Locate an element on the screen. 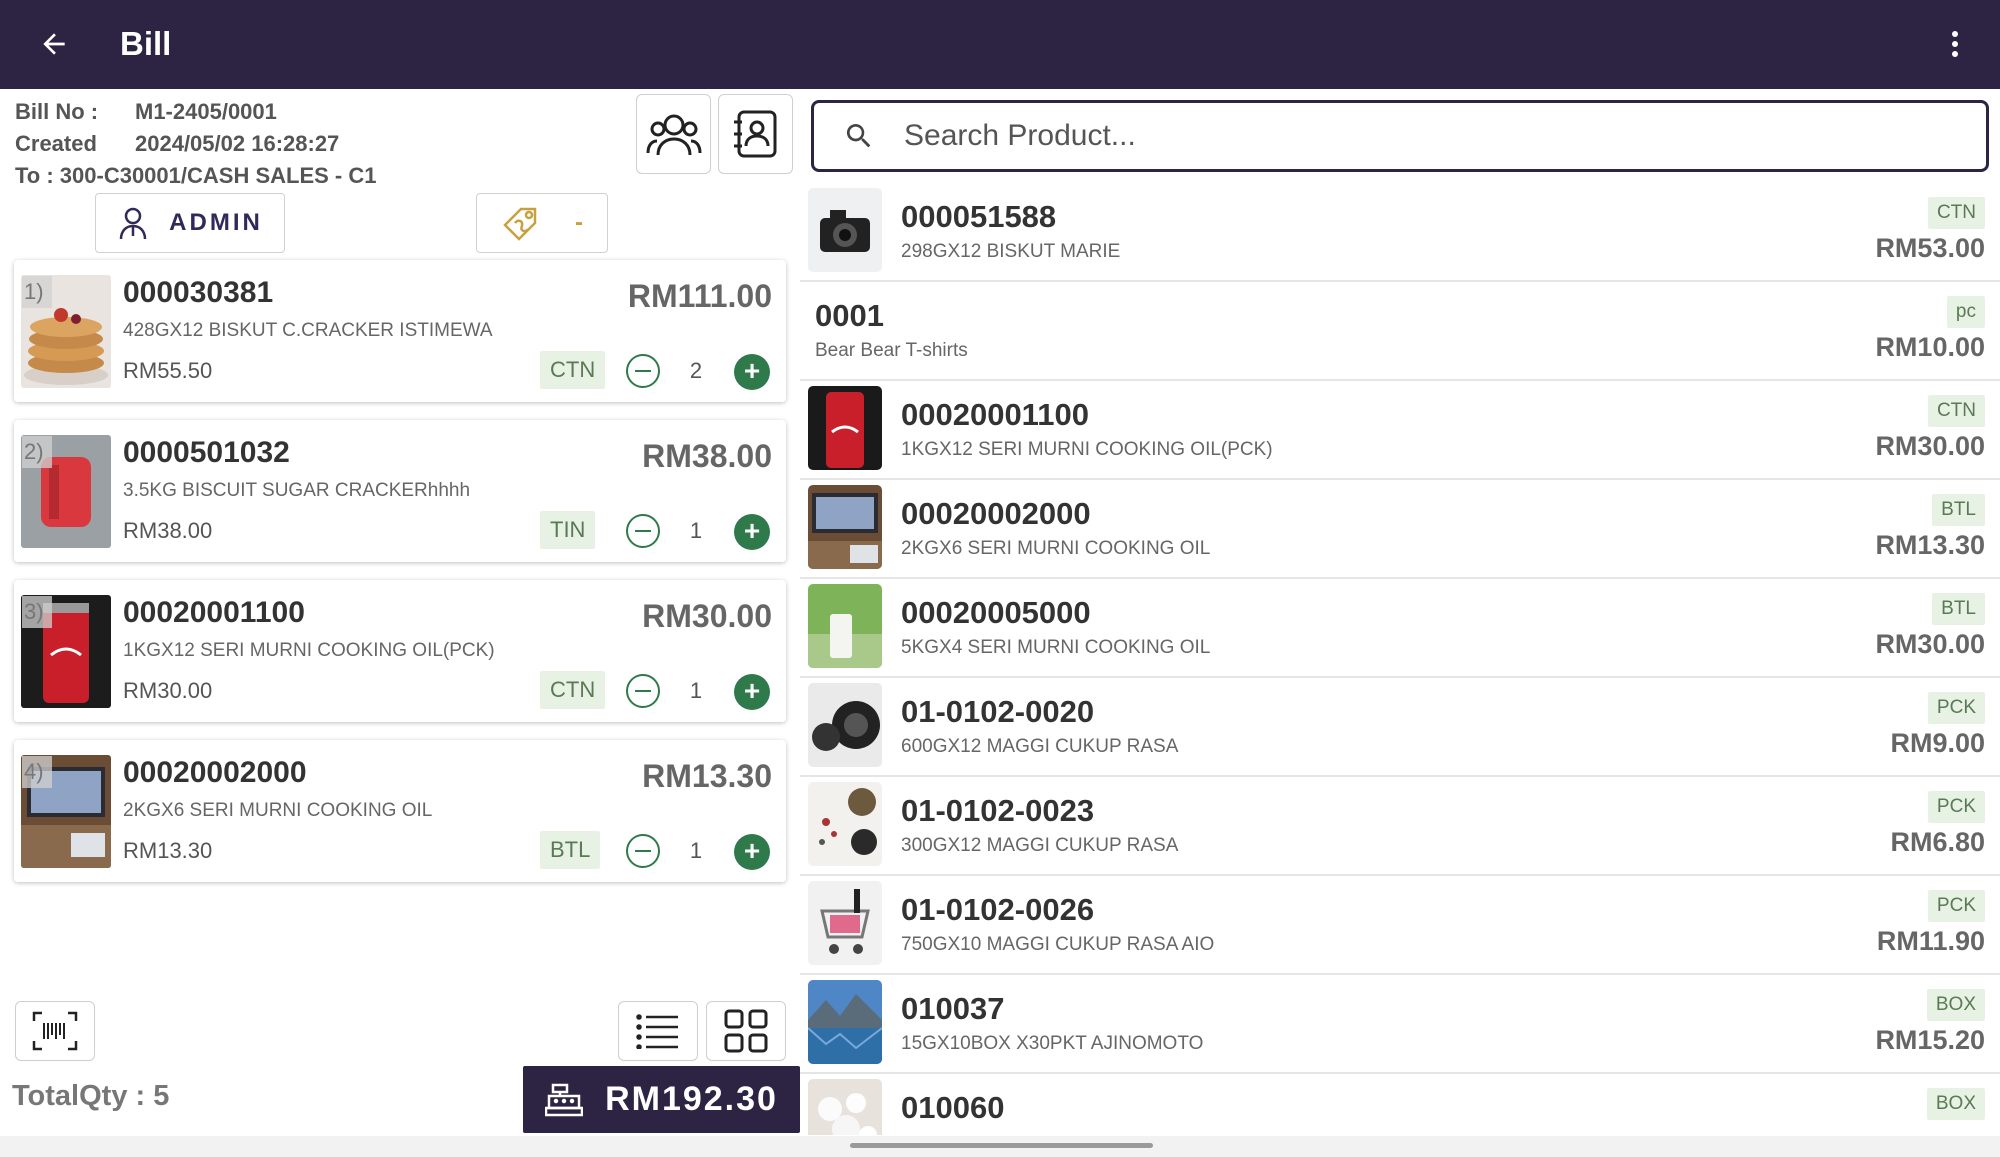  search-bar is located at coordinates (1400, 136).